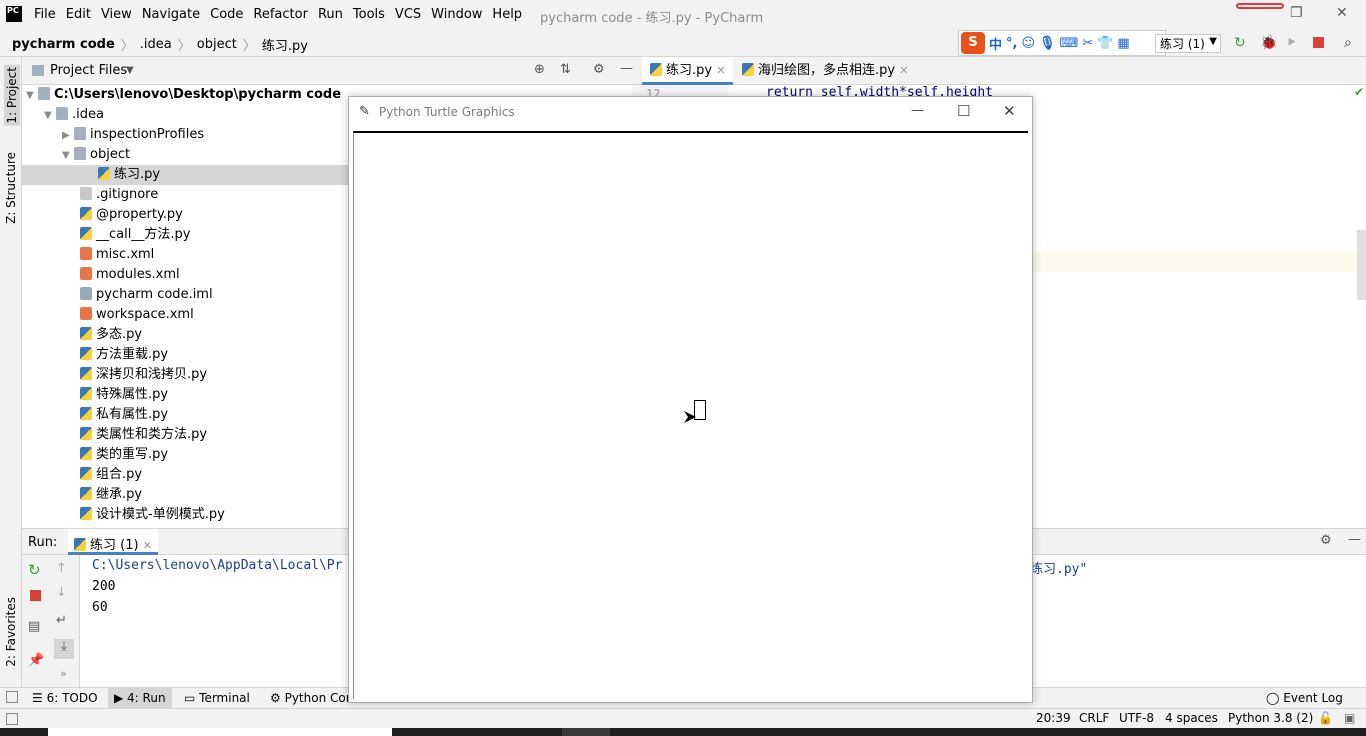 The height and width of the screenshot is (736, 1366). I want to click on menu-file: File, so click(45, 14).